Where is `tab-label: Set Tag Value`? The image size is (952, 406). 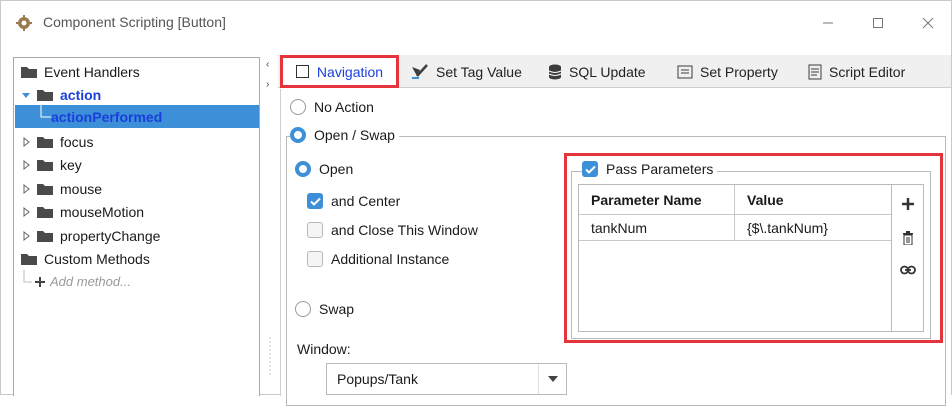
tab-label: Set Tag Value is located at coordinates (479, 71).